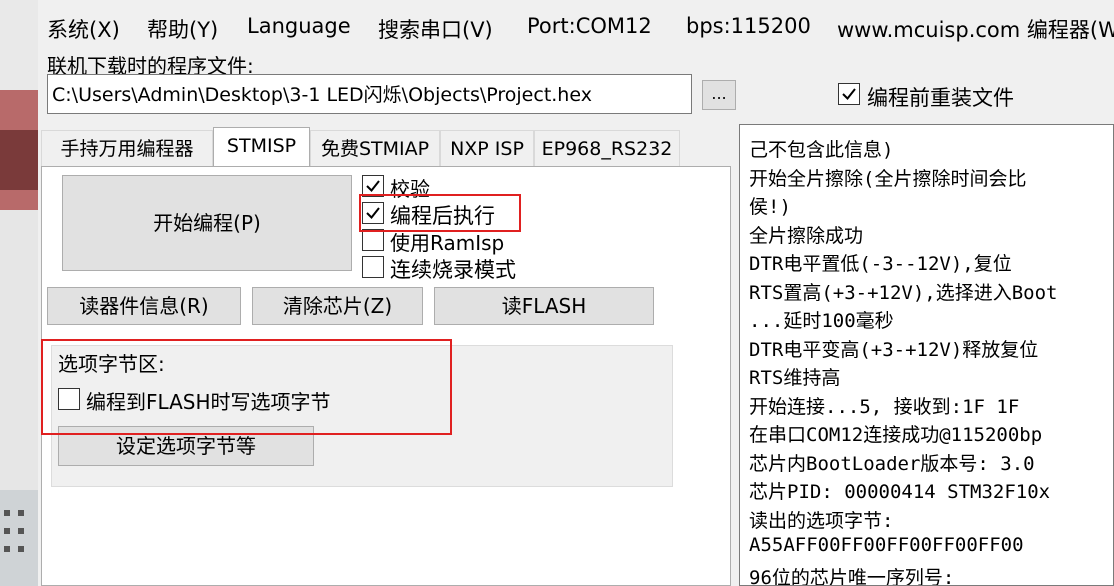  I want to click on continuous-burn-checkbox, so click(373, 267).